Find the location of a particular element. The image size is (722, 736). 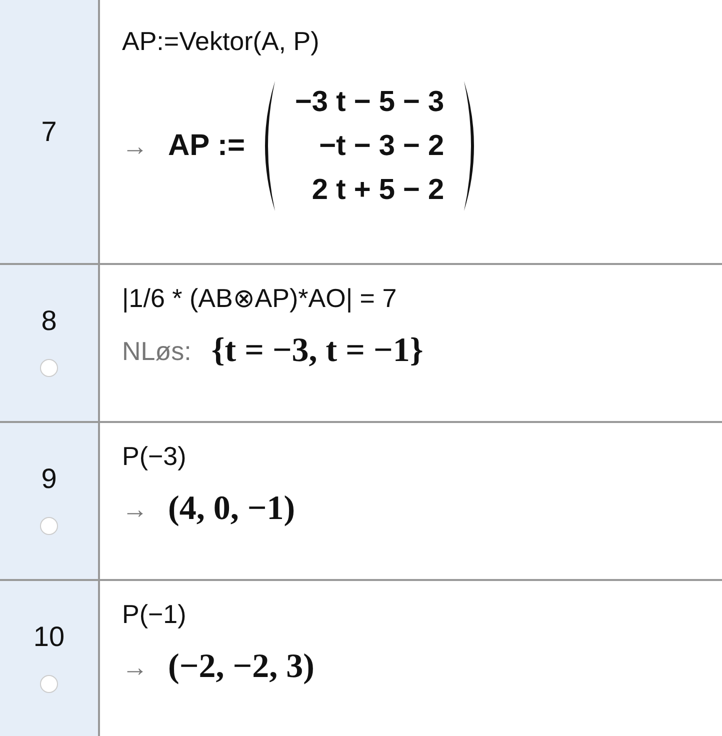

input-expression: AP:=Vektor(A, P) is located at coordinates (221, 41).